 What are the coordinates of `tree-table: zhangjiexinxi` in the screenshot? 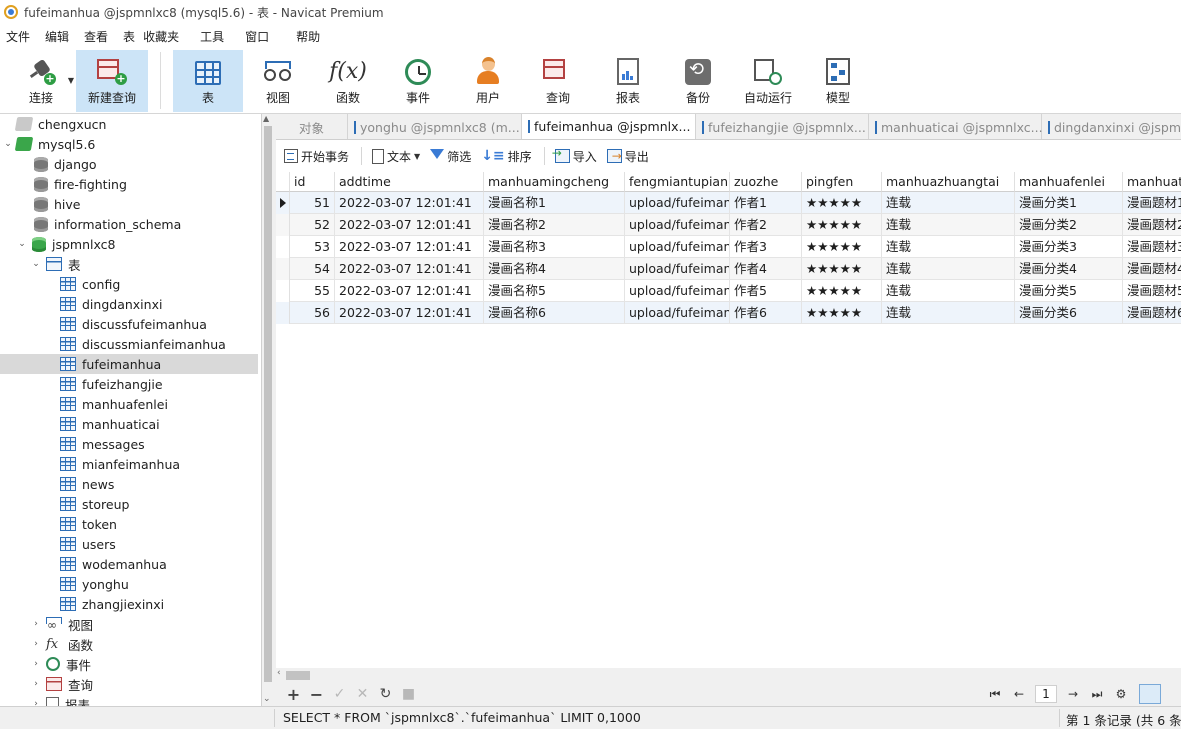 It's located at (129, 604).